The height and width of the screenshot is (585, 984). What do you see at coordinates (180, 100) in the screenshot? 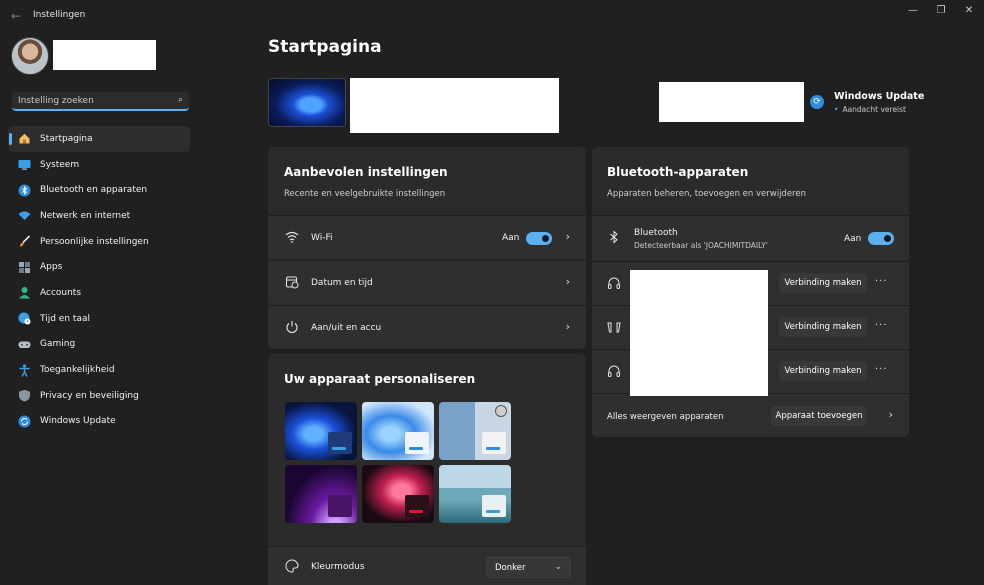
I see `search-icon: ⌕` at bounding box center [180, 100].